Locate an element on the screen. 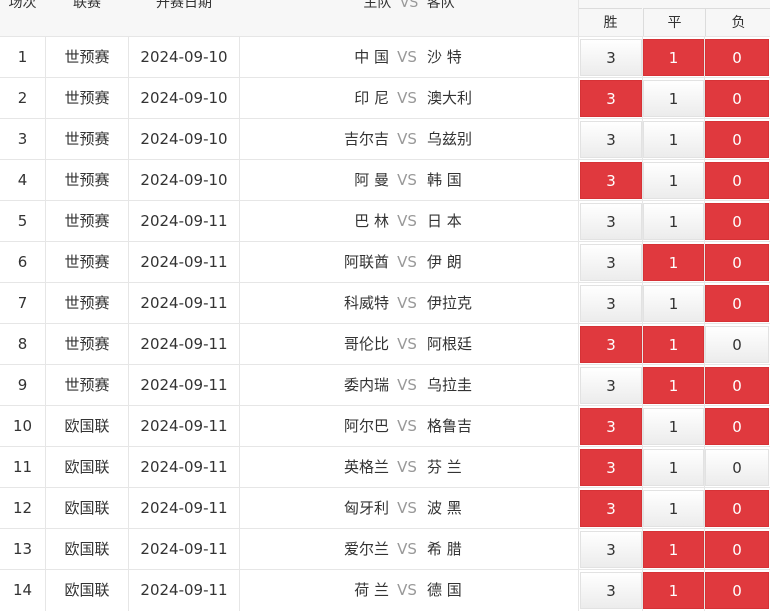 The height and width of the screenshot is (612, 770). away-team: 德 国 is located at coordinates (444, 590).